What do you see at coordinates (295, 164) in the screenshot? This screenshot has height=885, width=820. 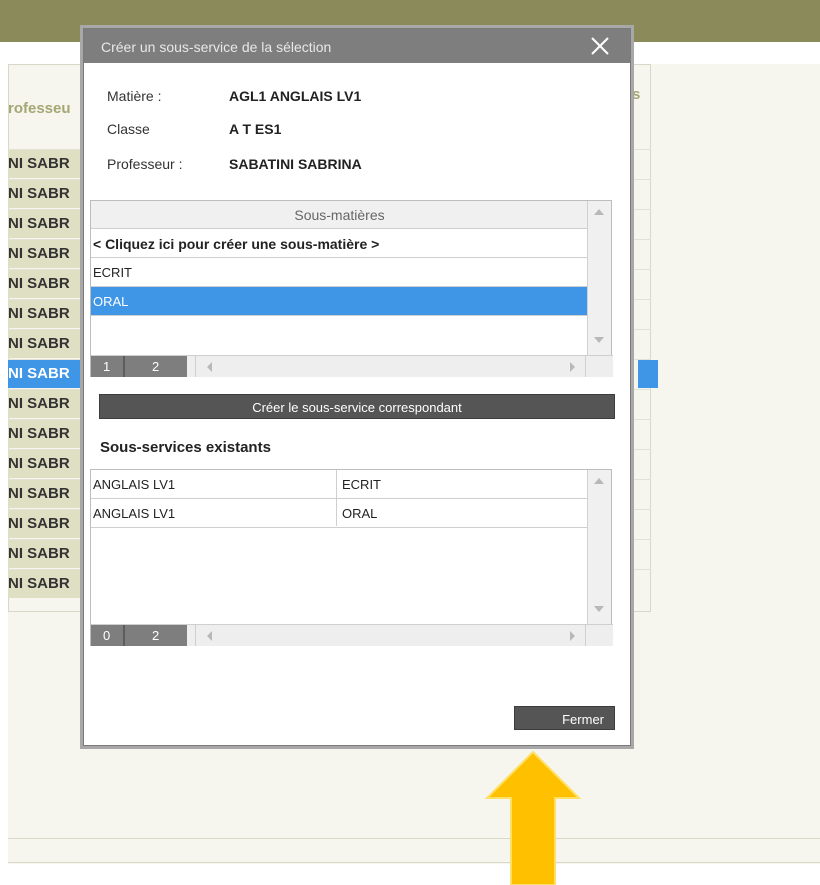 I see `professeur-value: SABATINI SABRINA` at bounding box center [295, 164].